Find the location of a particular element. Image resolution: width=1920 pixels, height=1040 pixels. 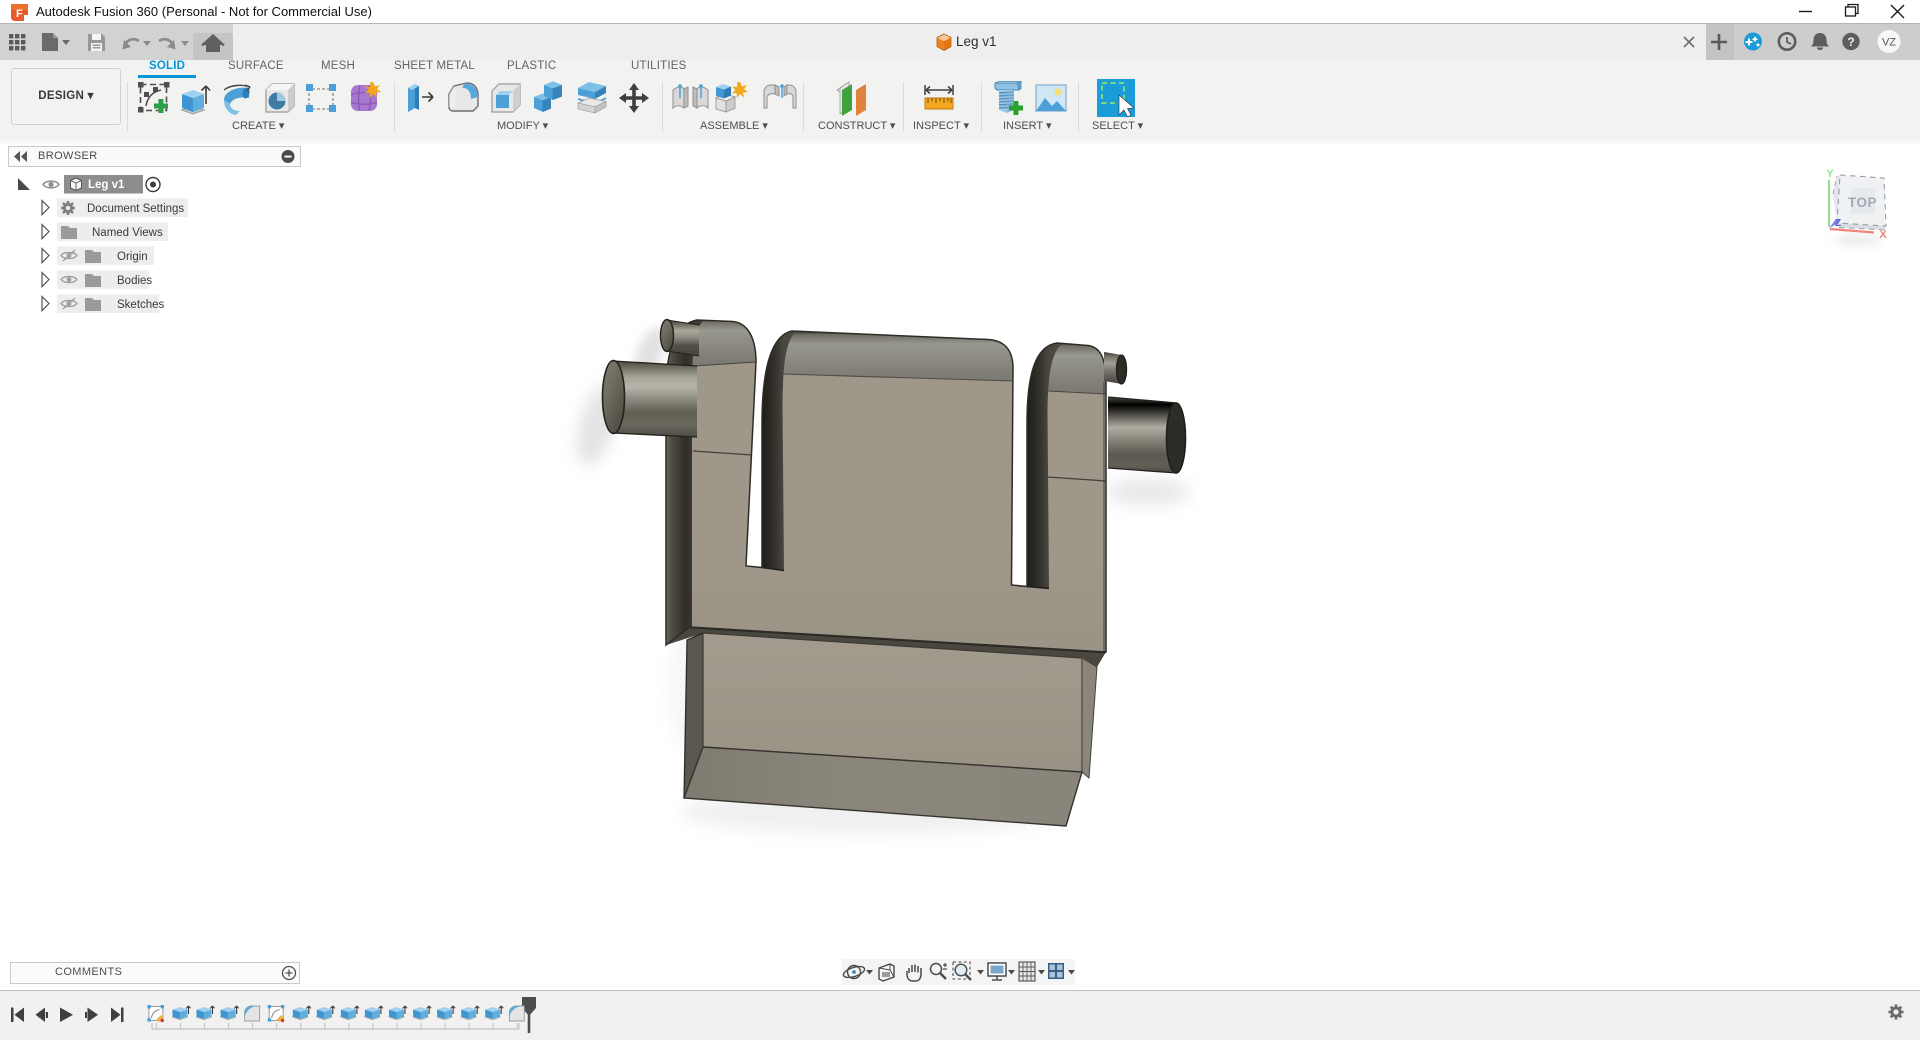

svg-text: VZ is located at coordinates (1889, 43).